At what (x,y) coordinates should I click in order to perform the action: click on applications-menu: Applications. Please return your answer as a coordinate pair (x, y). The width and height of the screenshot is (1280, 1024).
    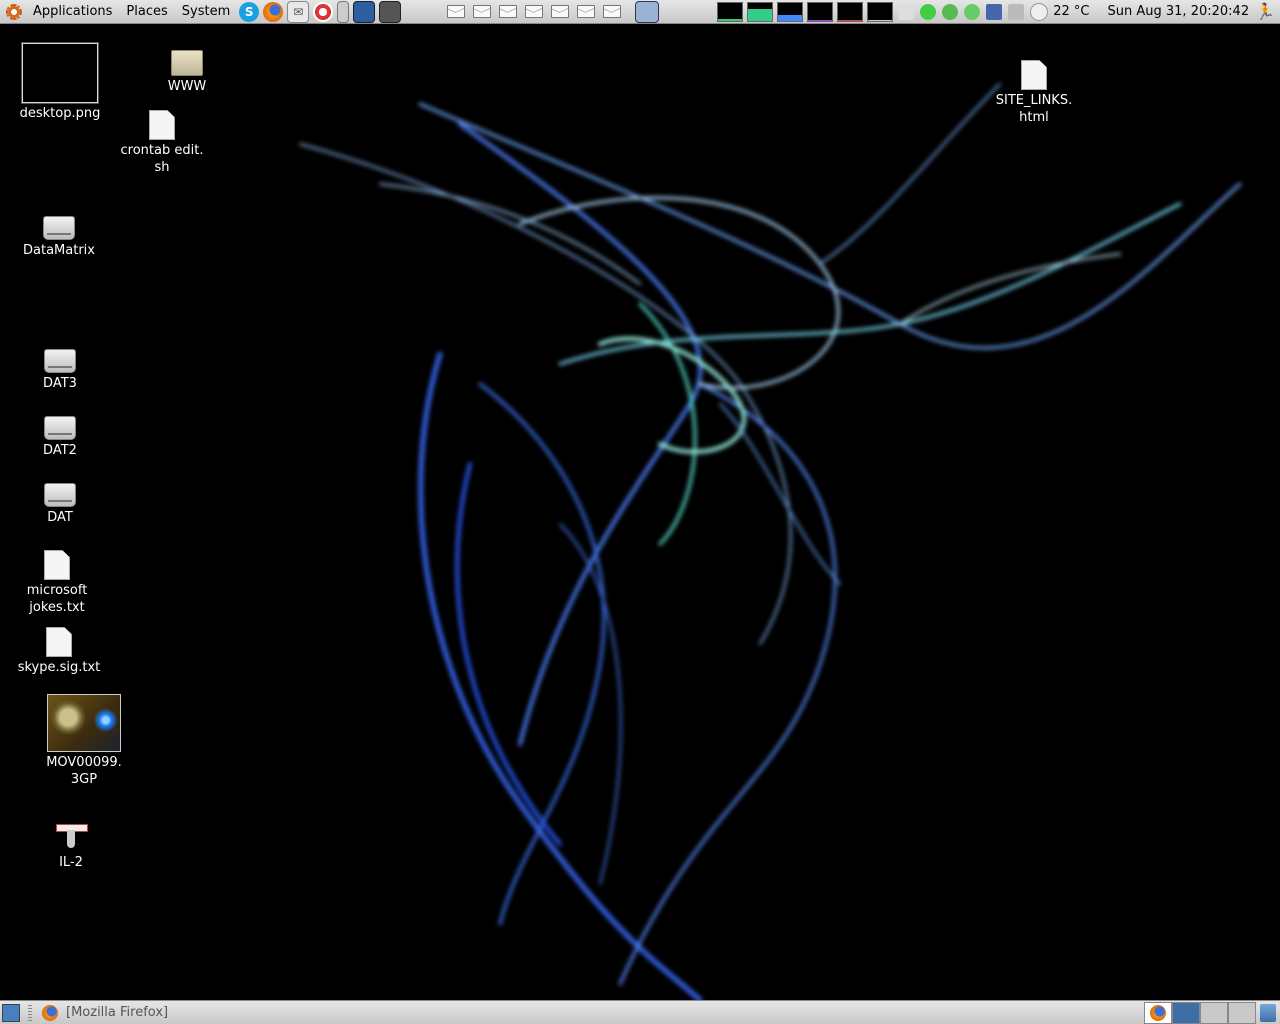
    Looking at the image, I should click on (72, 12).